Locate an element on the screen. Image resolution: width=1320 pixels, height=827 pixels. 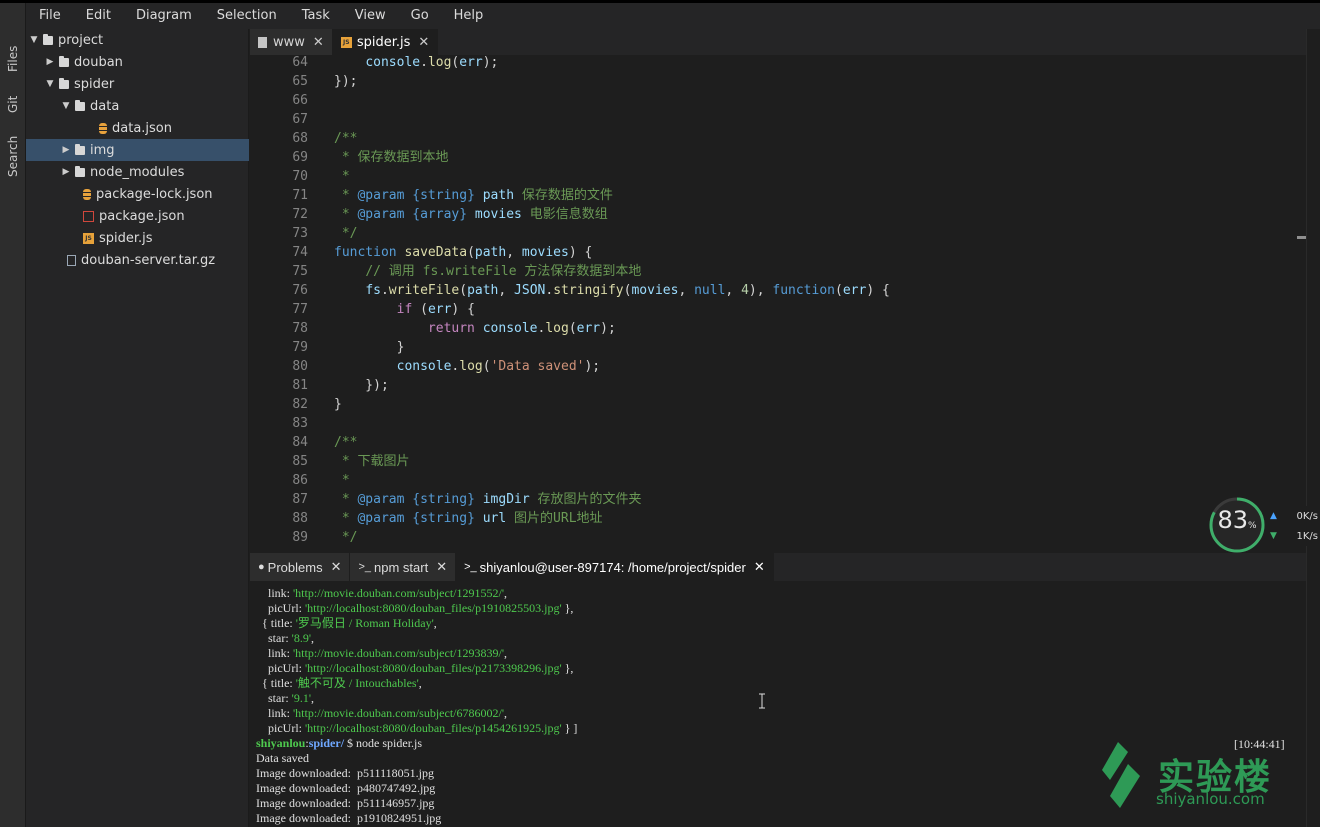
terminal-line: Image downloaded: p511118051.jpg is located at coordinates (345, 773).